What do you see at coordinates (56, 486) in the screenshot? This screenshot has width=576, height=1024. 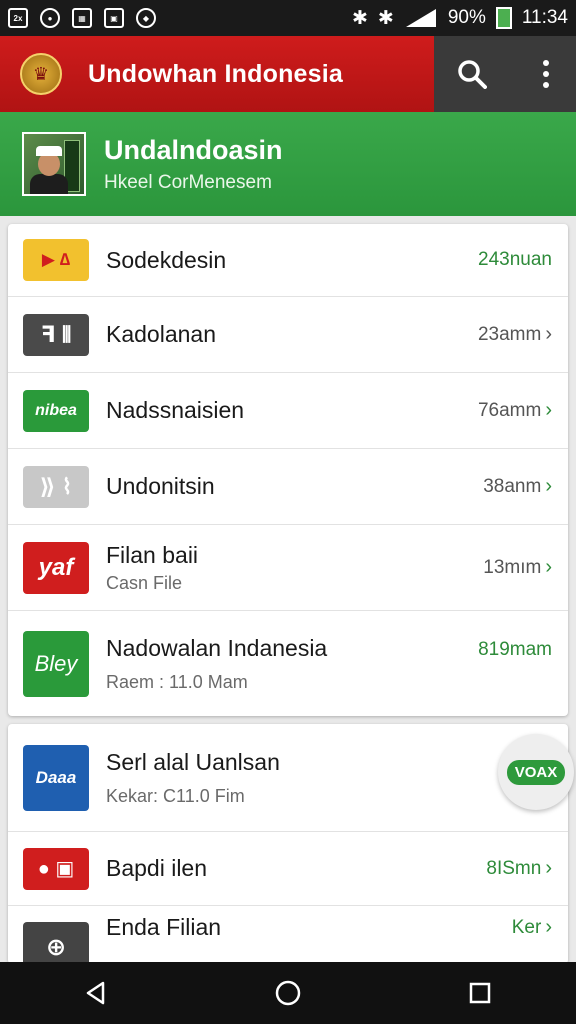 I see `logo-icon: ⟫ ⌇` at bounding box center [56, 486].